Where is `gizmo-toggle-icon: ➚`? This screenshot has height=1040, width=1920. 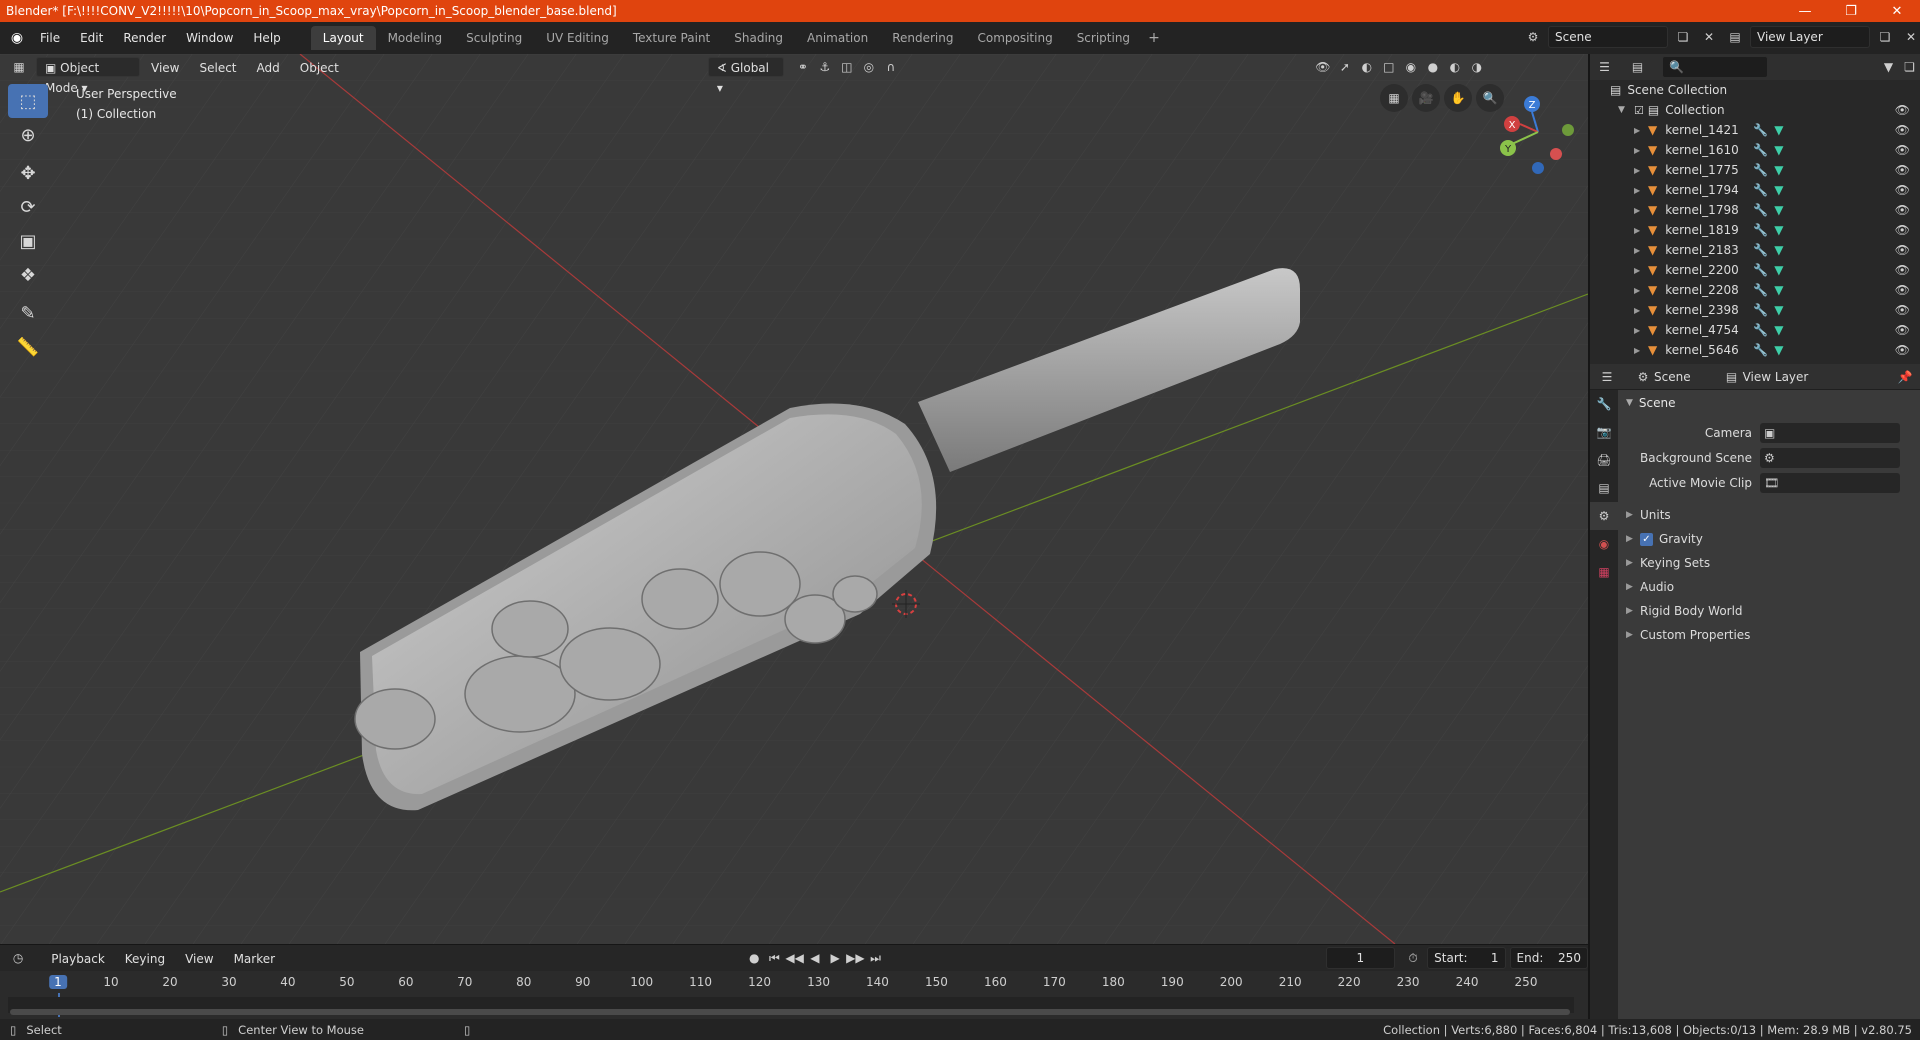 gizmo-toggle-icon: ➚ is located at coordinates (1345, 67).